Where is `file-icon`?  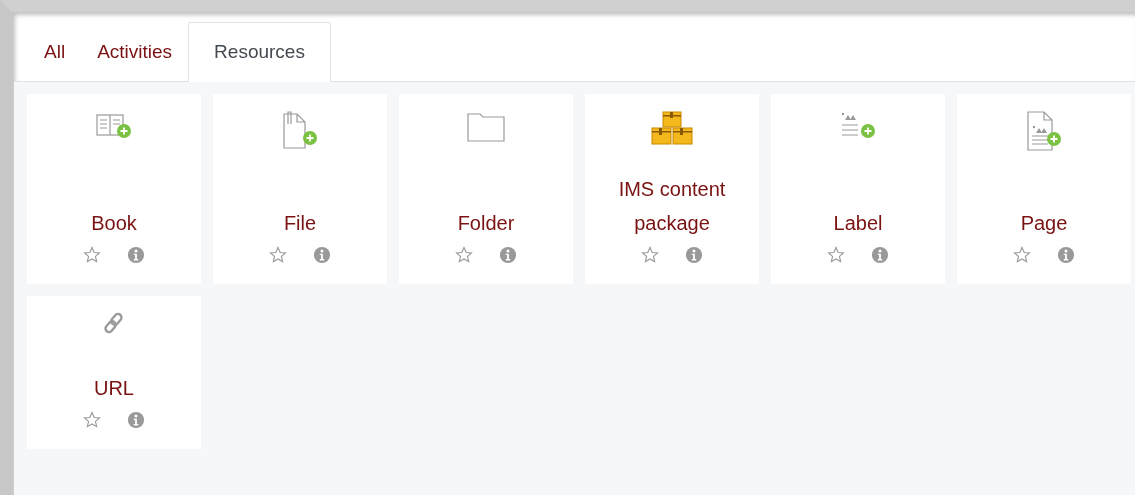 file-icon is located at coordinates (300, 130).